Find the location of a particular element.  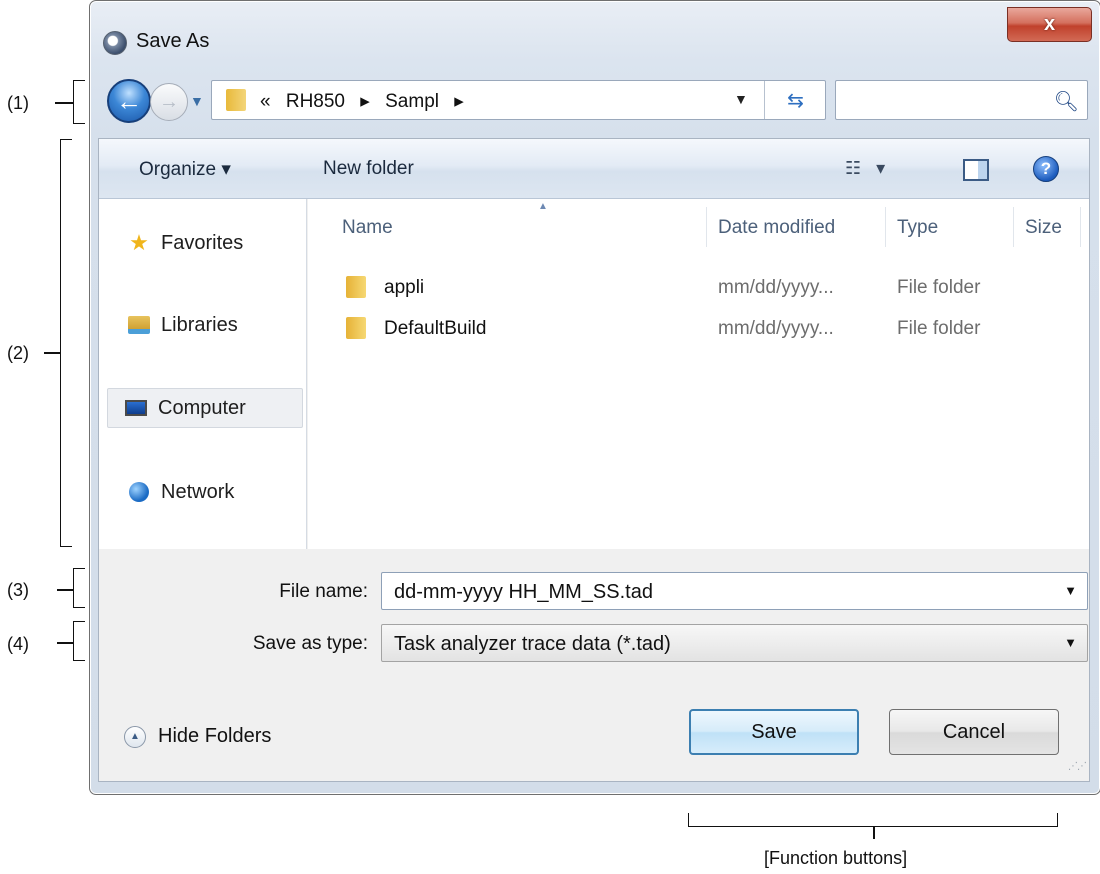

sidebar-item-label: Network is located at coordinates (198, 491).